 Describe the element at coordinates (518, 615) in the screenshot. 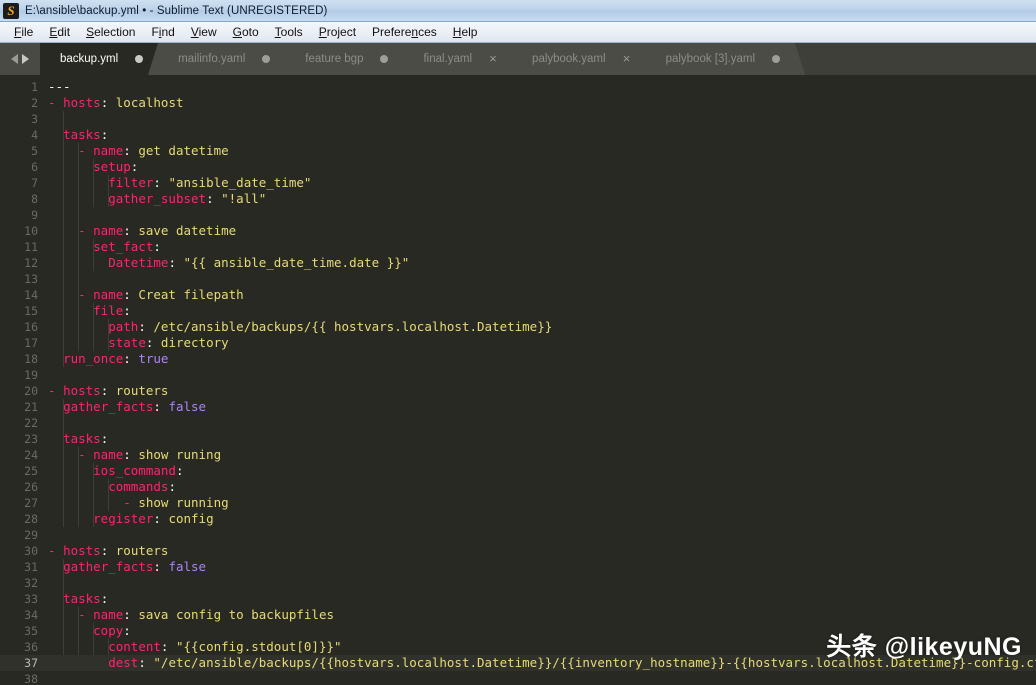

I see `code-line-34: 34 - name: sava config to backupfiles` at that location.